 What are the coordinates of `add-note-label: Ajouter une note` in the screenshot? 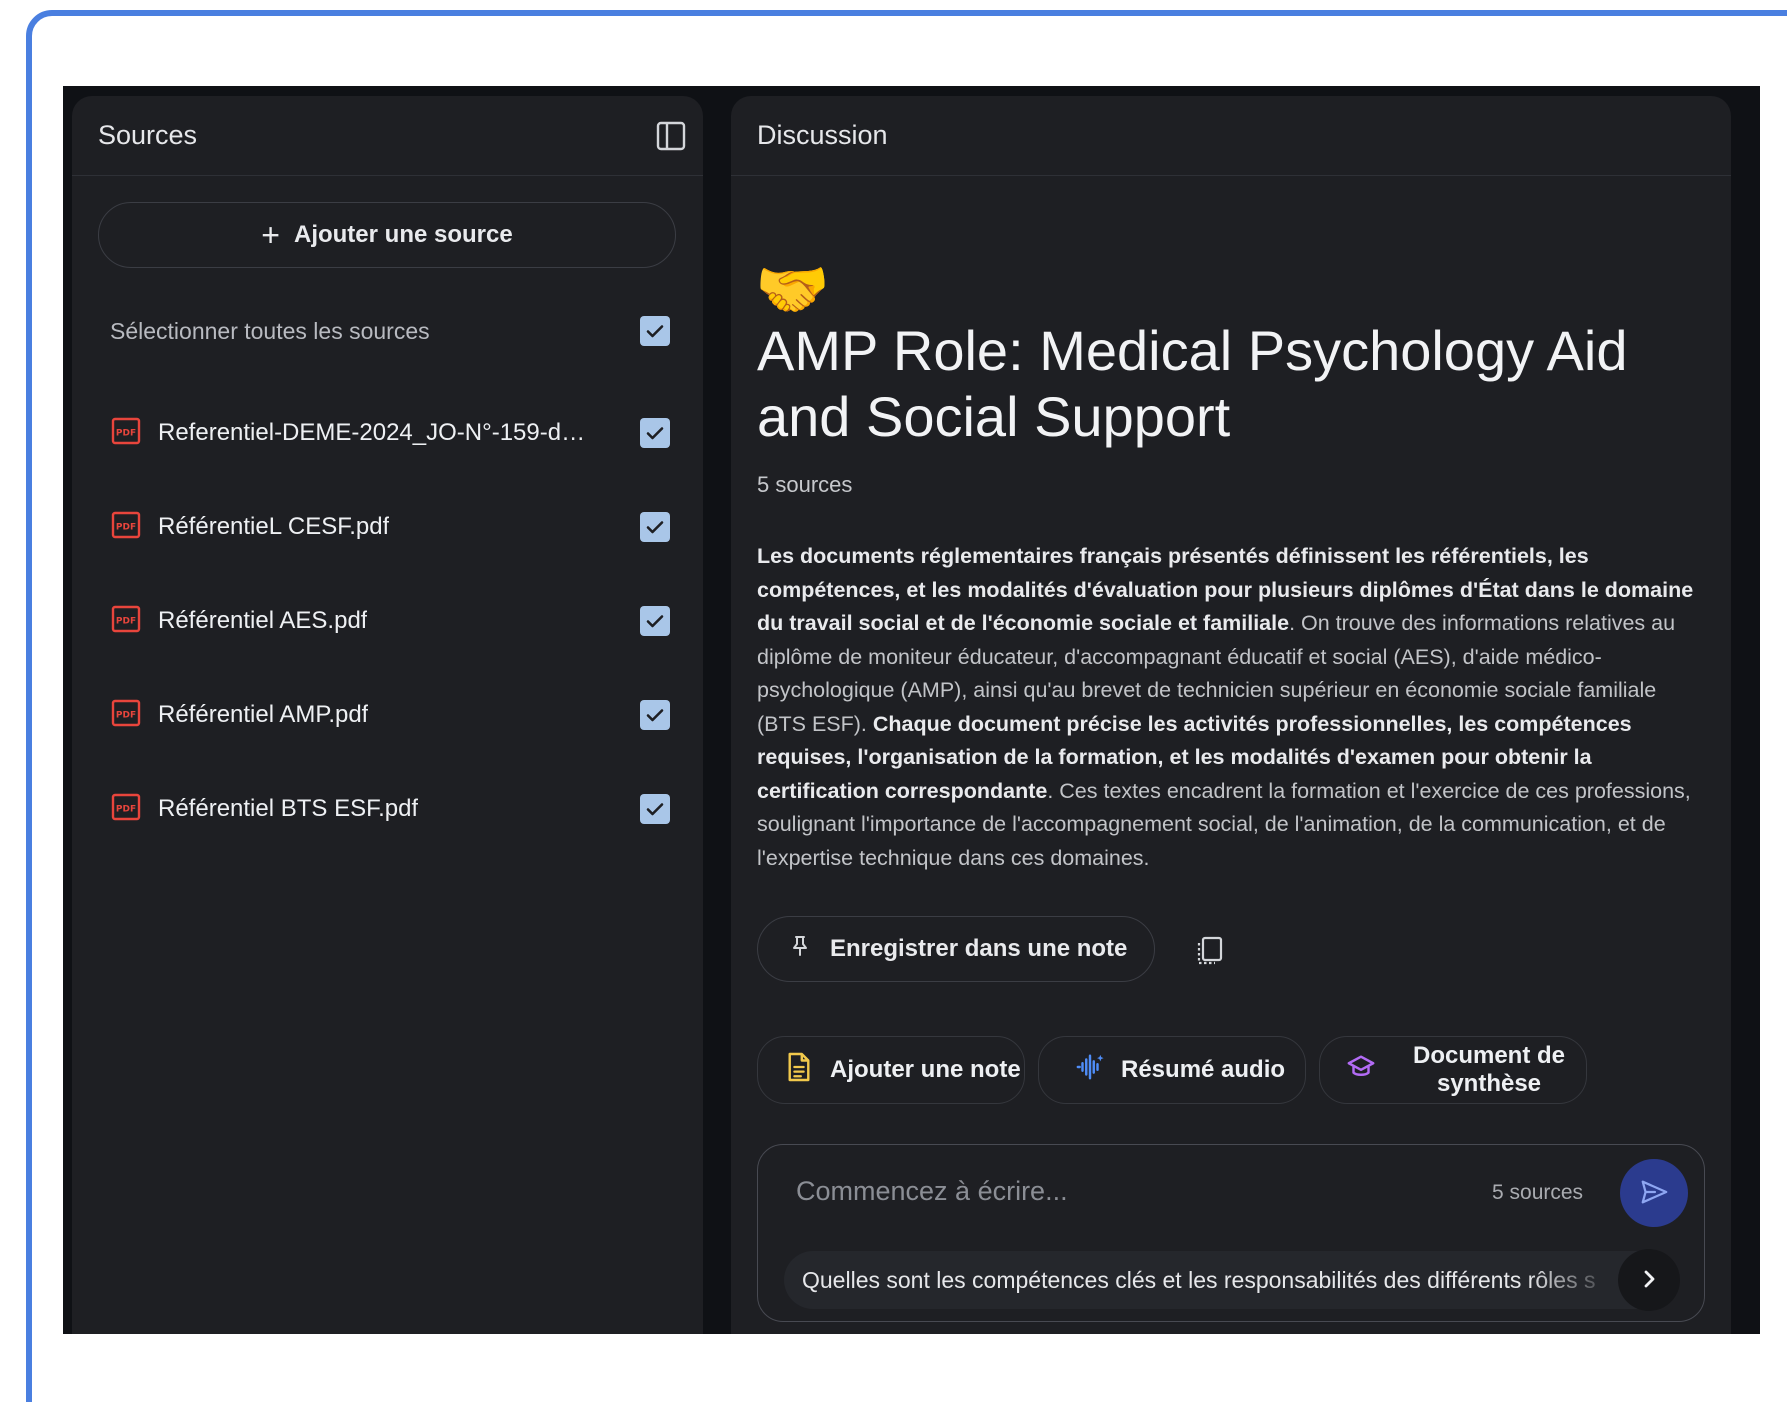 It's located at (925, 1069).